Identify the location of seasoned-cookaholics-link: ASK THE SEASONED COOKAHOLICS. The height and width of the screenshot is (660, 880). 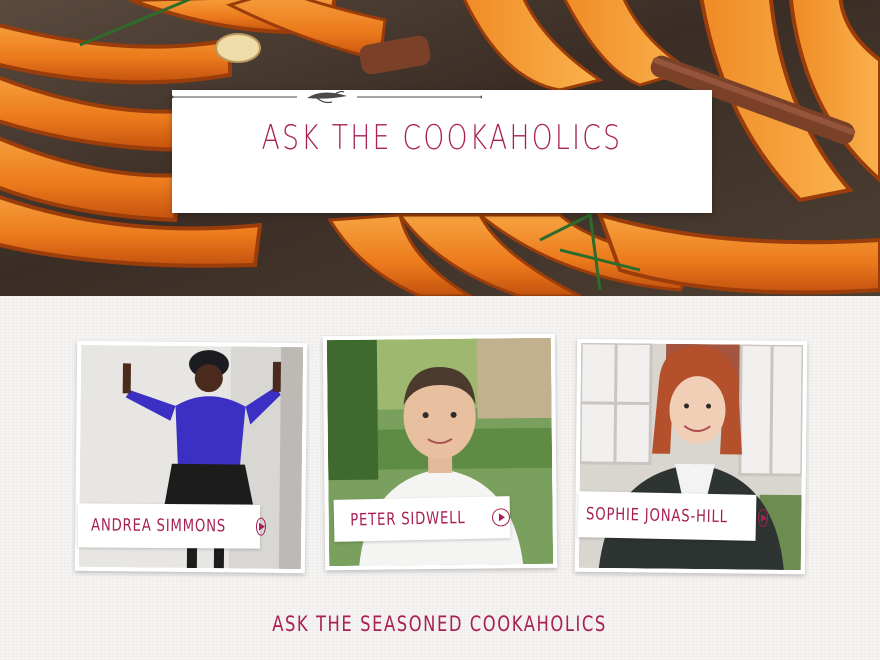
(440, 624).